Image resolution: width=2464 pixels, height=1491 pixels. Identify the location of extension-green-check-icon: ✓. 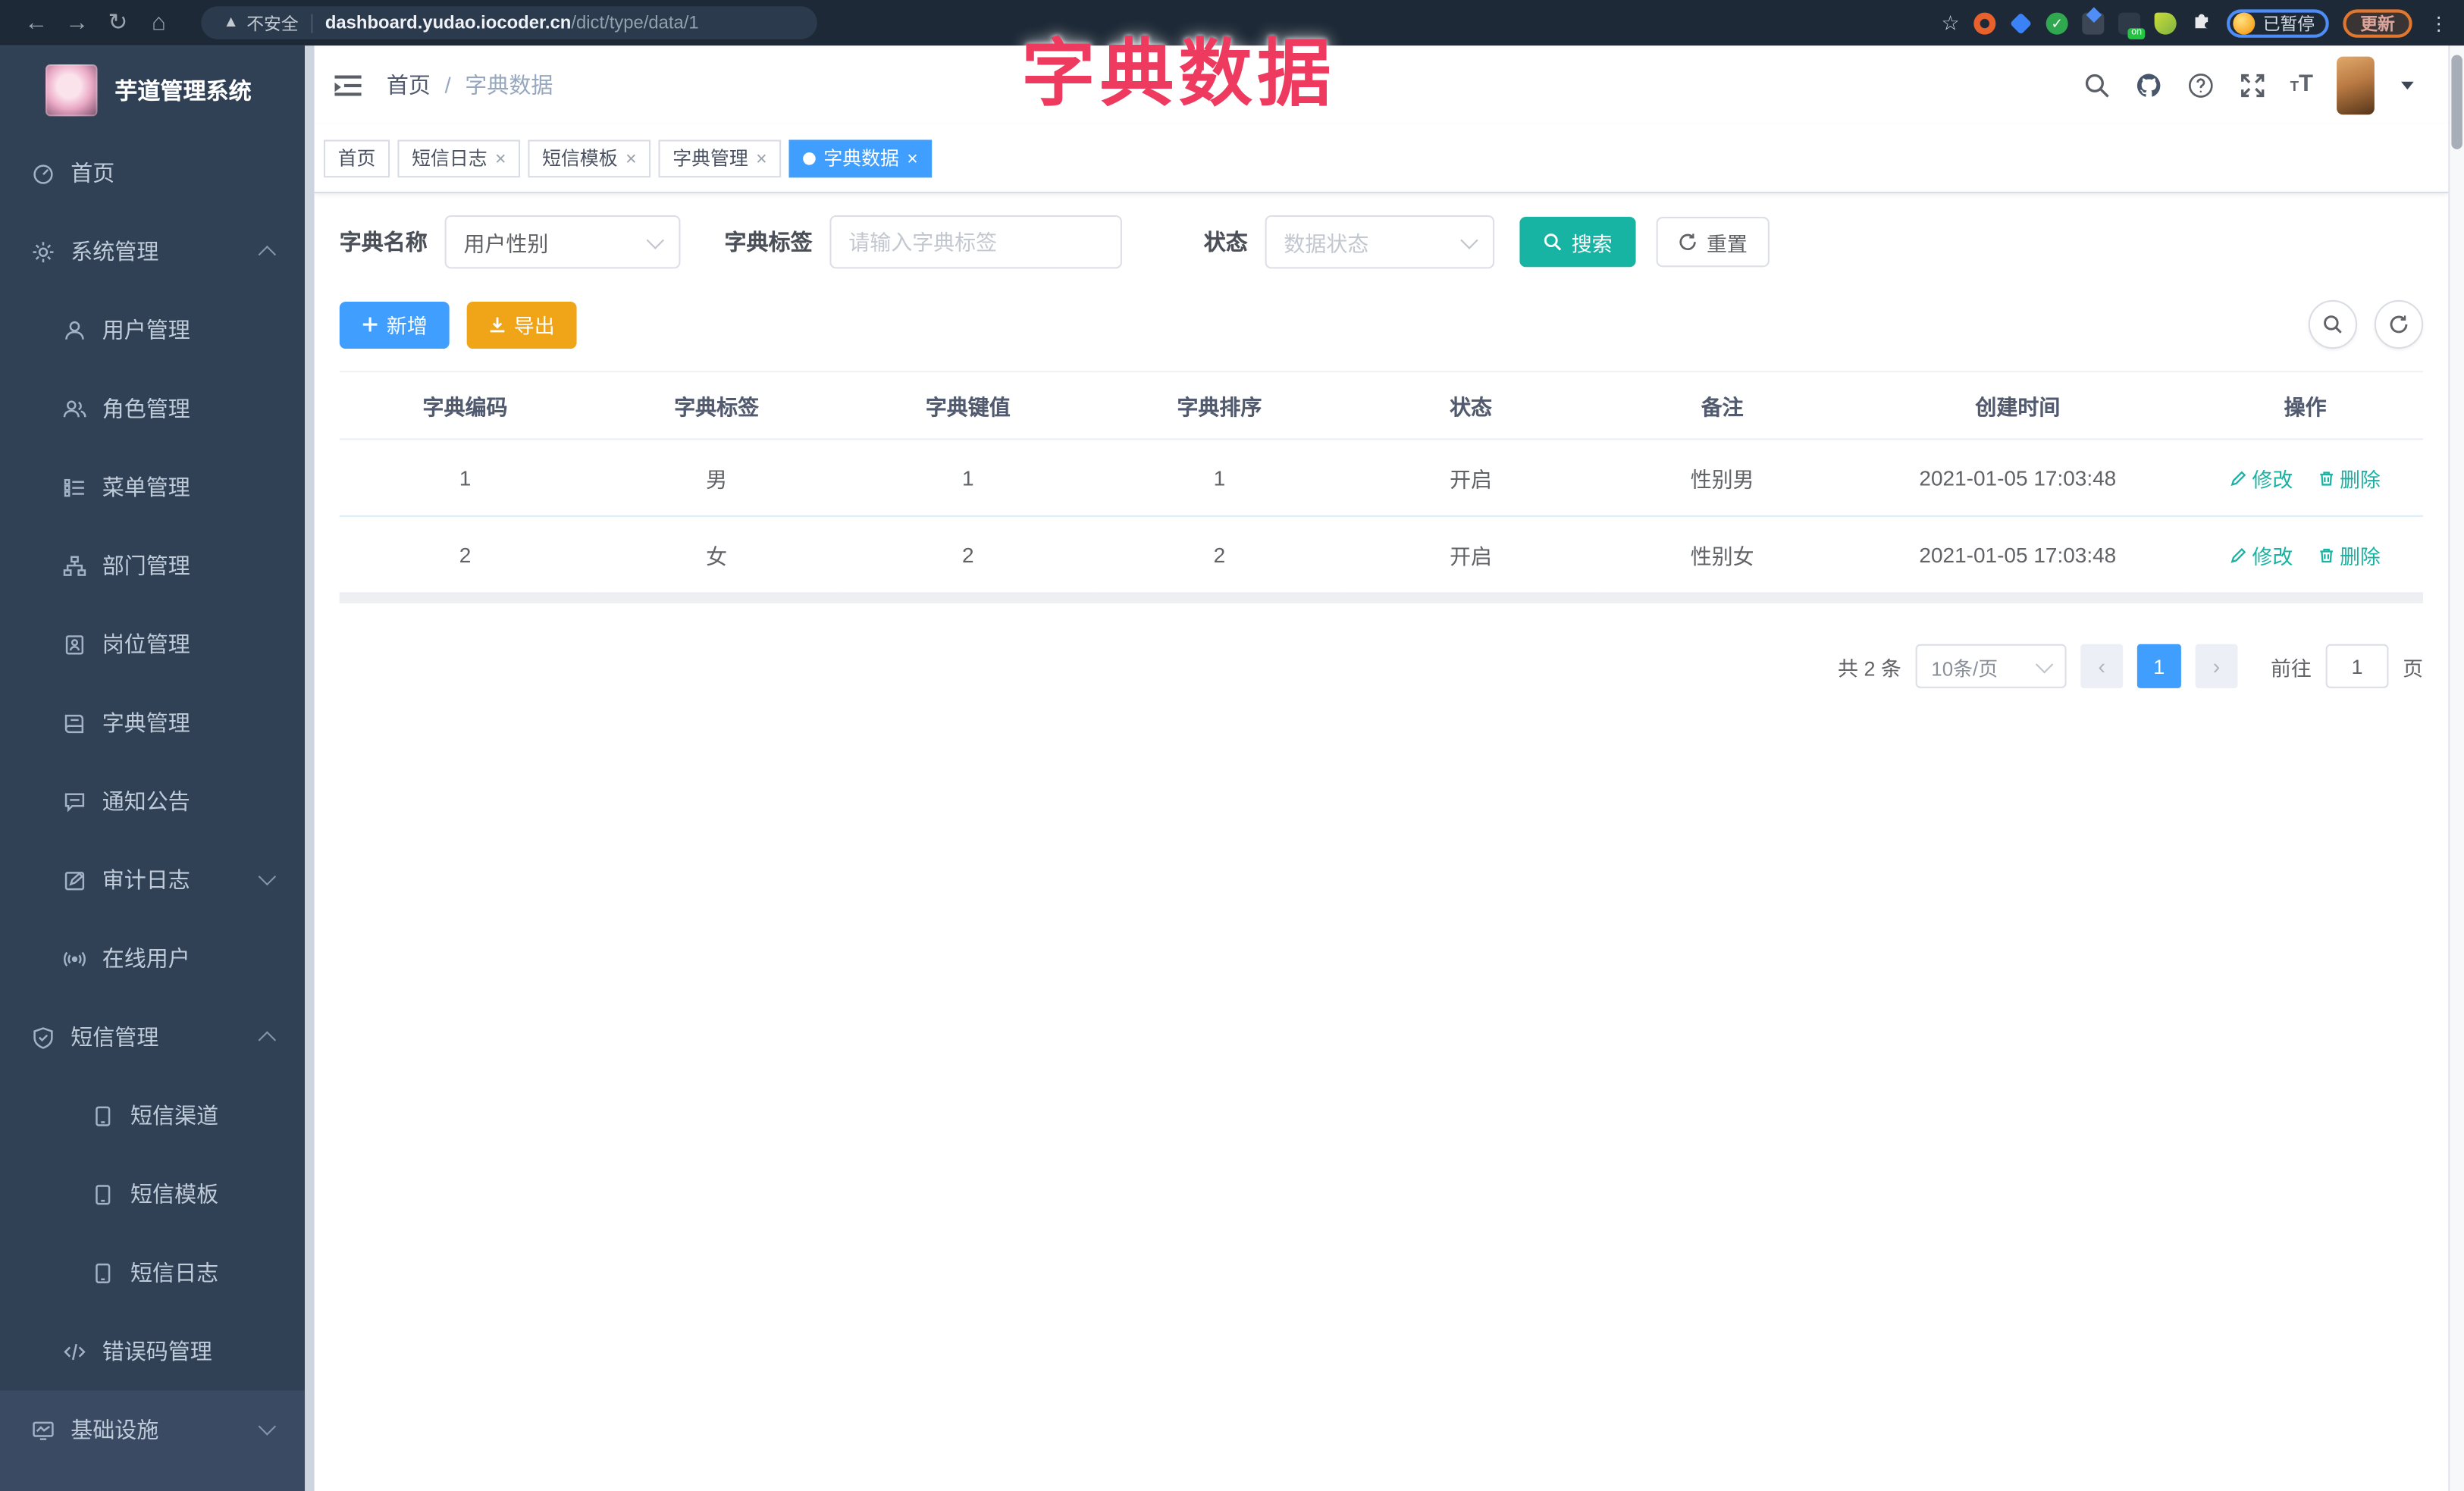
(2056, 22).